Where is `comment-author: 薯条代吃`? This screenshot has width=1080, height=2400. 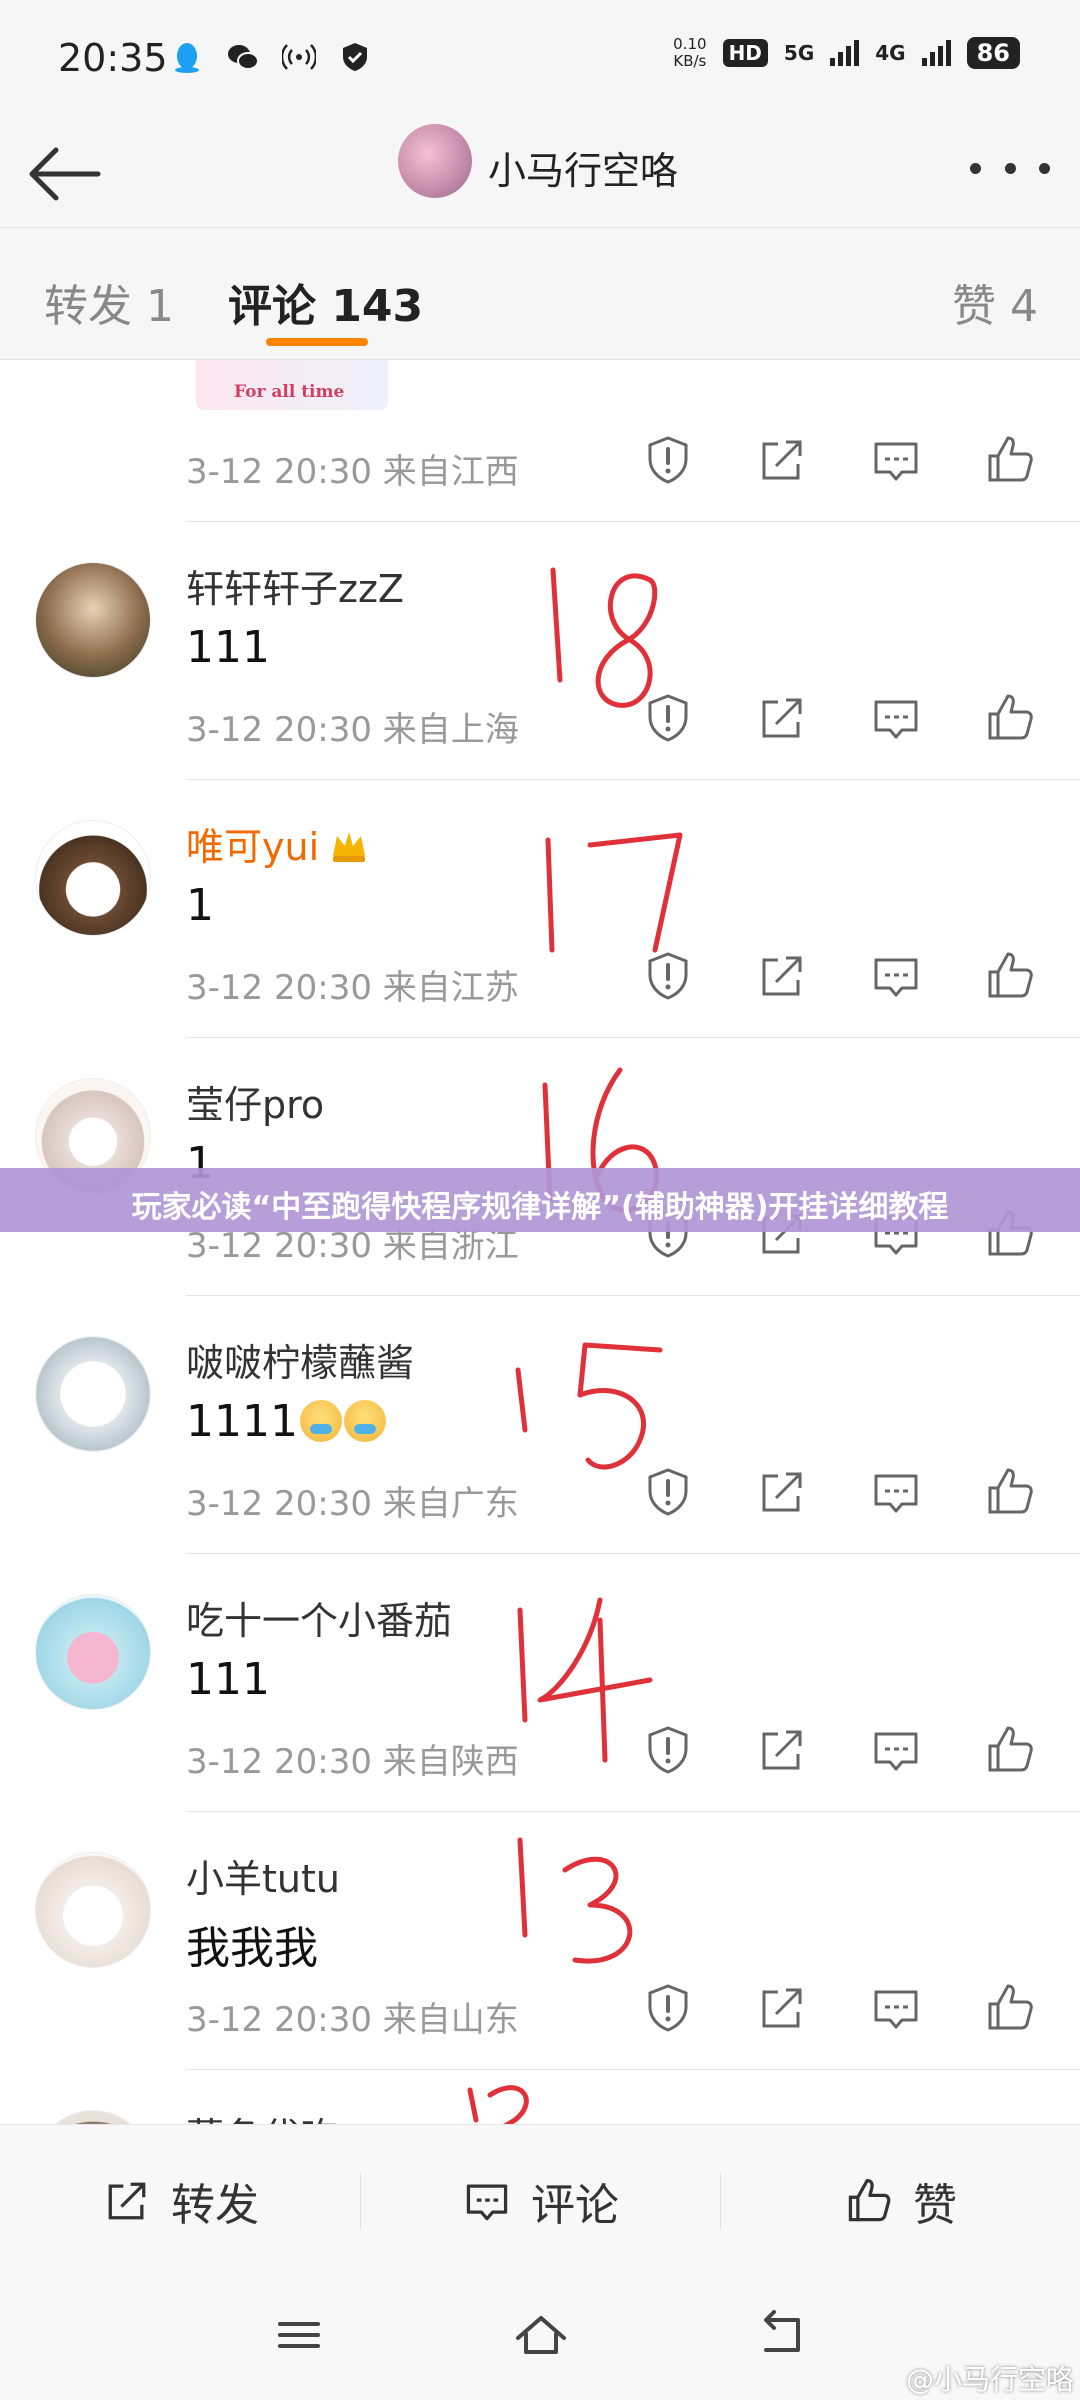
comment-author: 薯条代吃 is located at coordinates (262, 2115).